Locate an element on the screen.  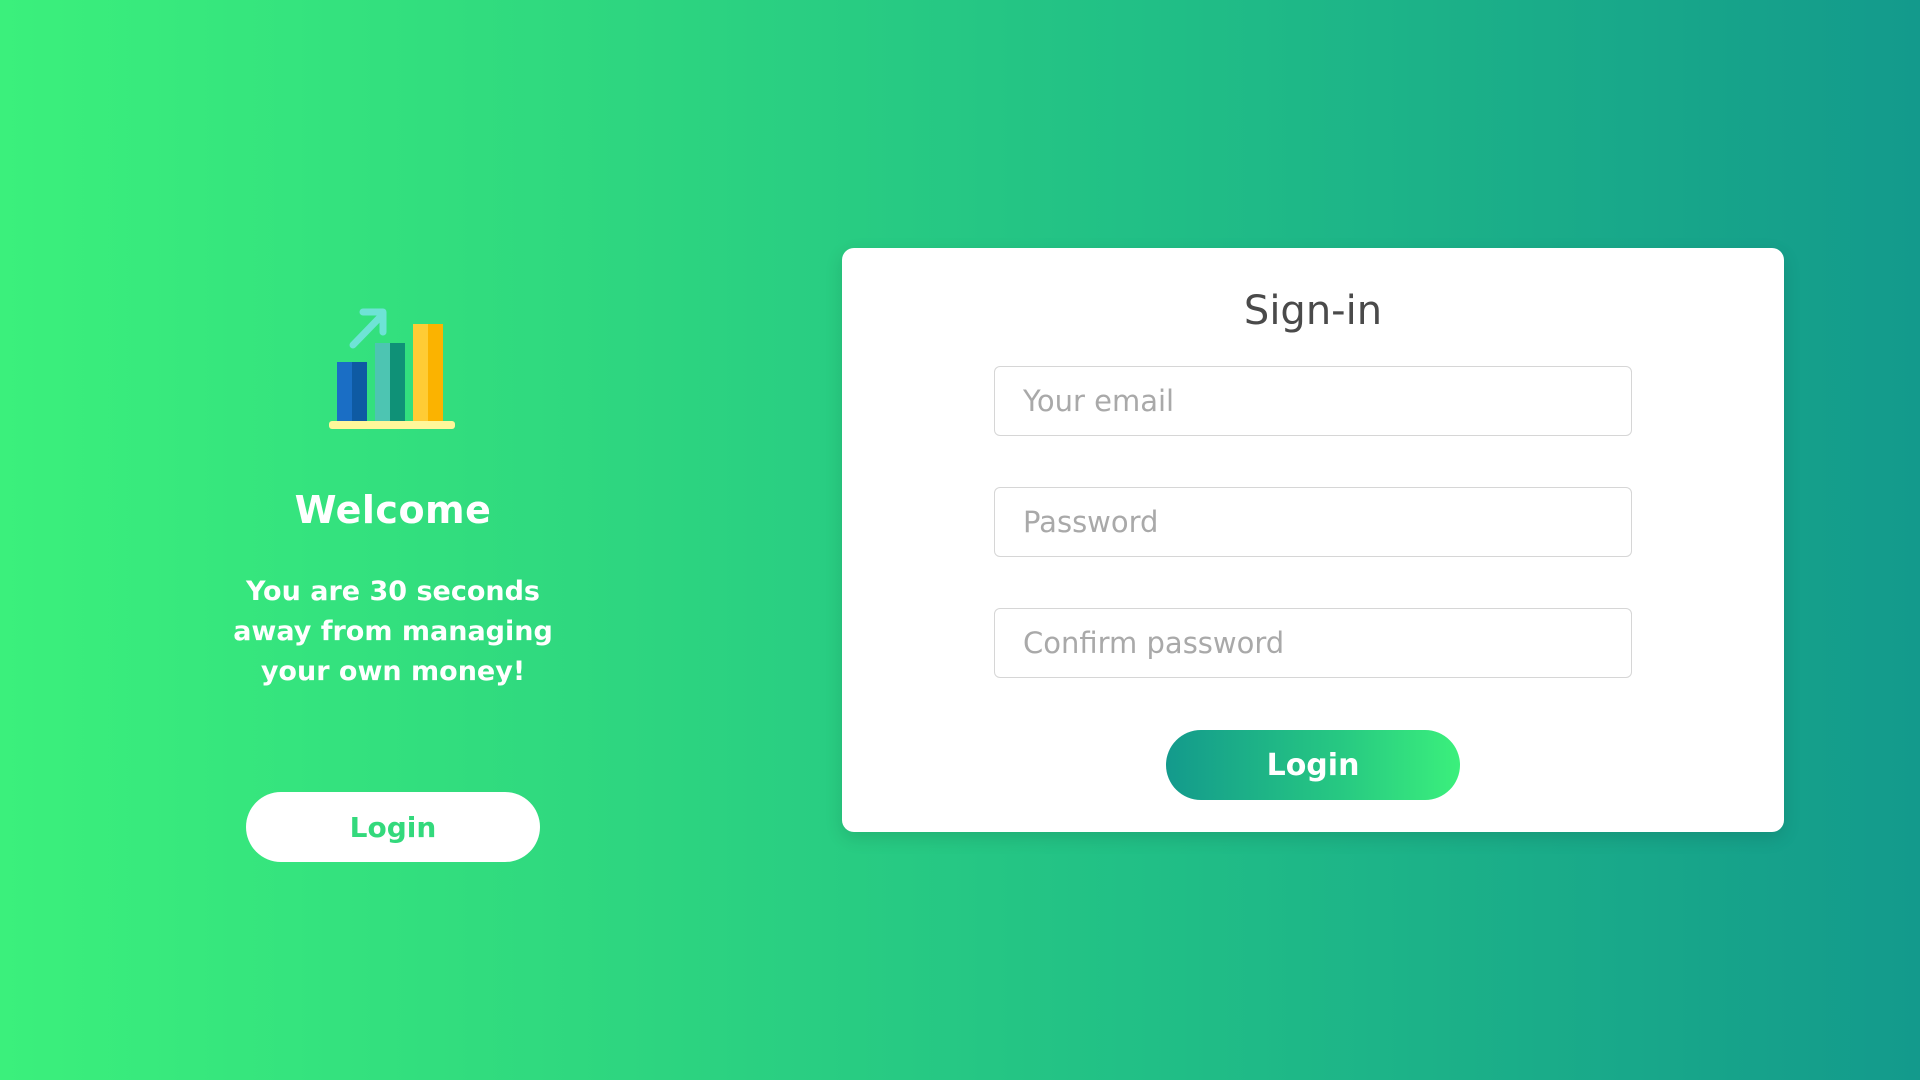
welcome-login-button: Login is located at coordinates (393, 827).